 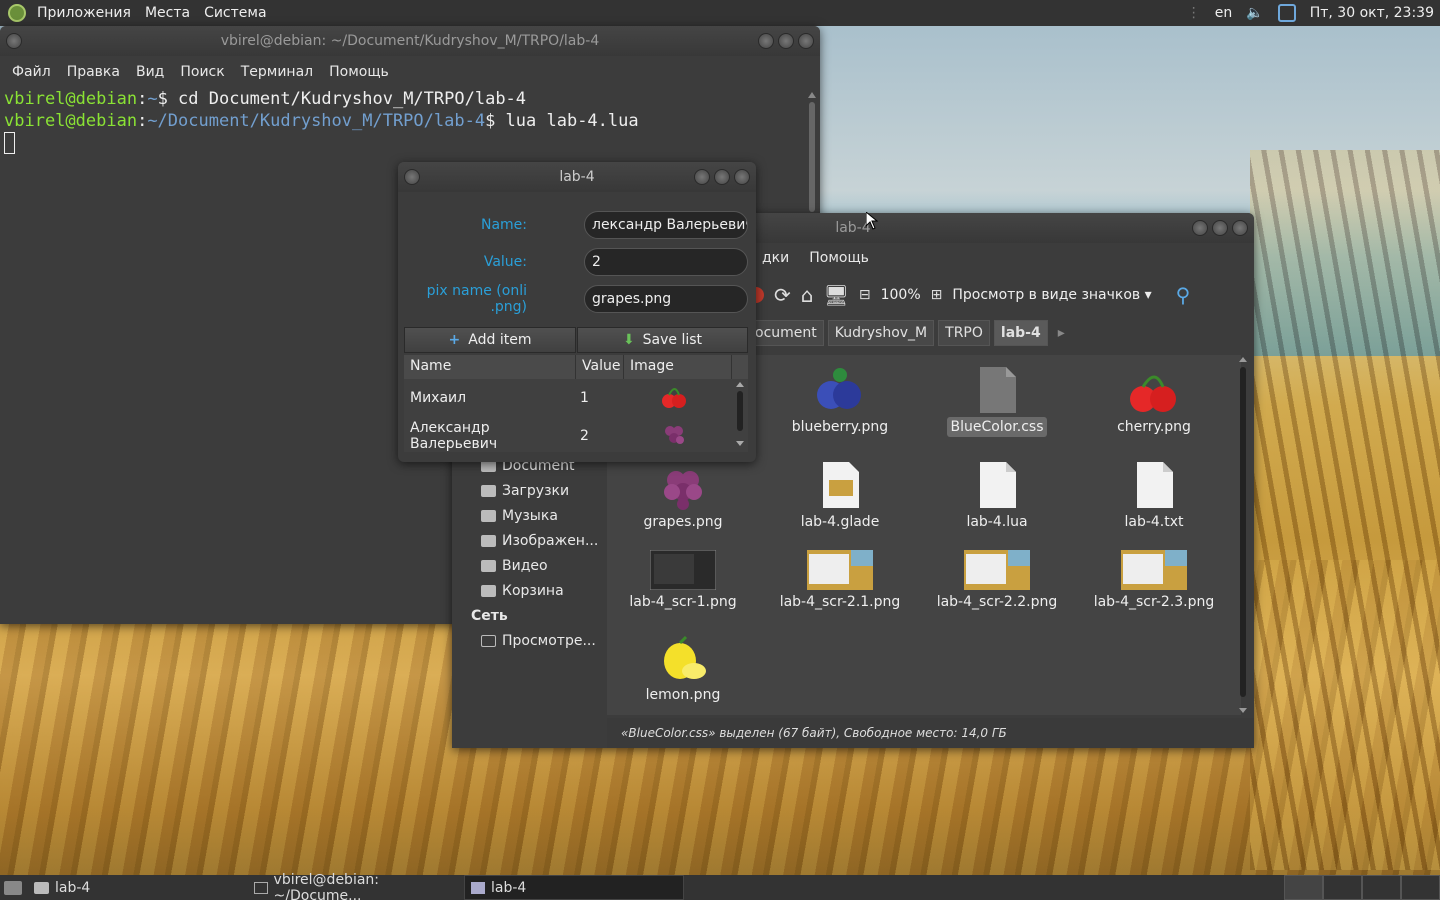 What do you see at coordinates (662, 340) in the screenshot?
I see `save-list-button: ⬇ Save list` at bounding box center [662, 340].